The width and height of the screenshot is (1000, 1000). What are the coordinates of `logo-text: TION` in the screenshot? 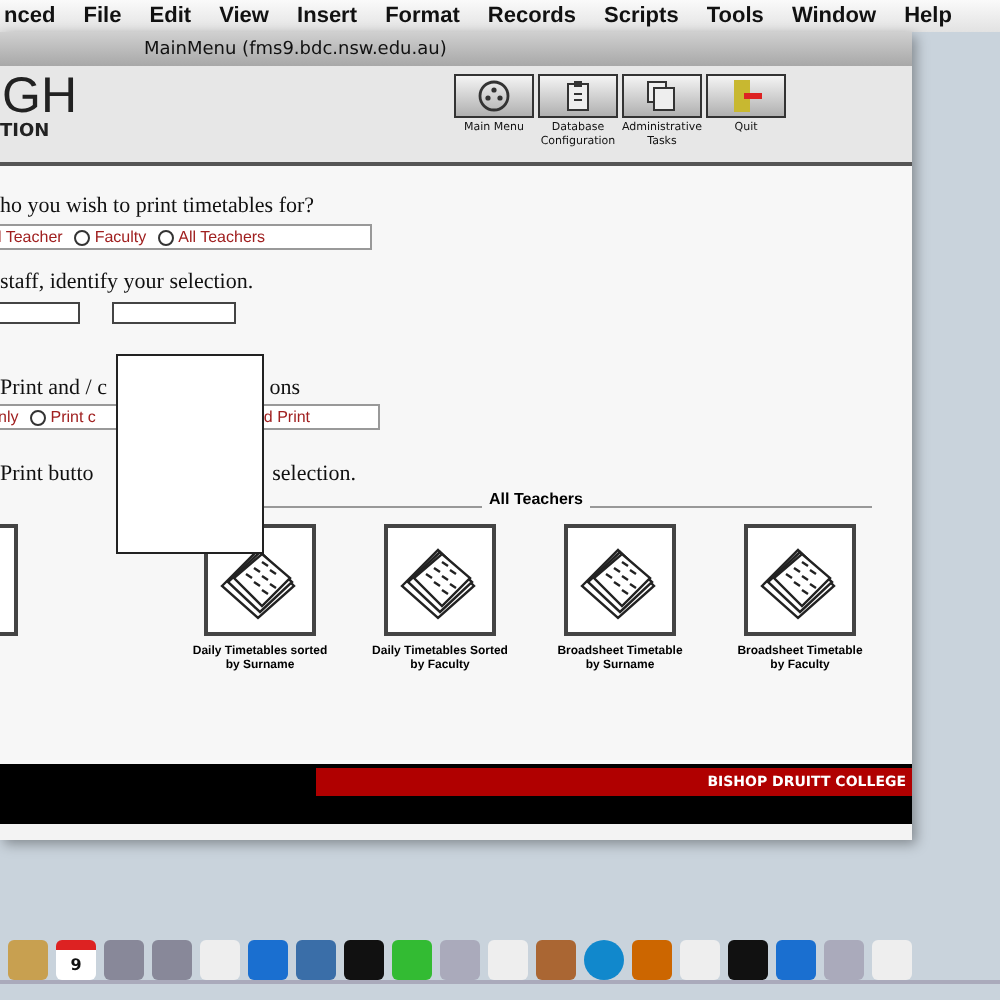 It's located at (26, 132).